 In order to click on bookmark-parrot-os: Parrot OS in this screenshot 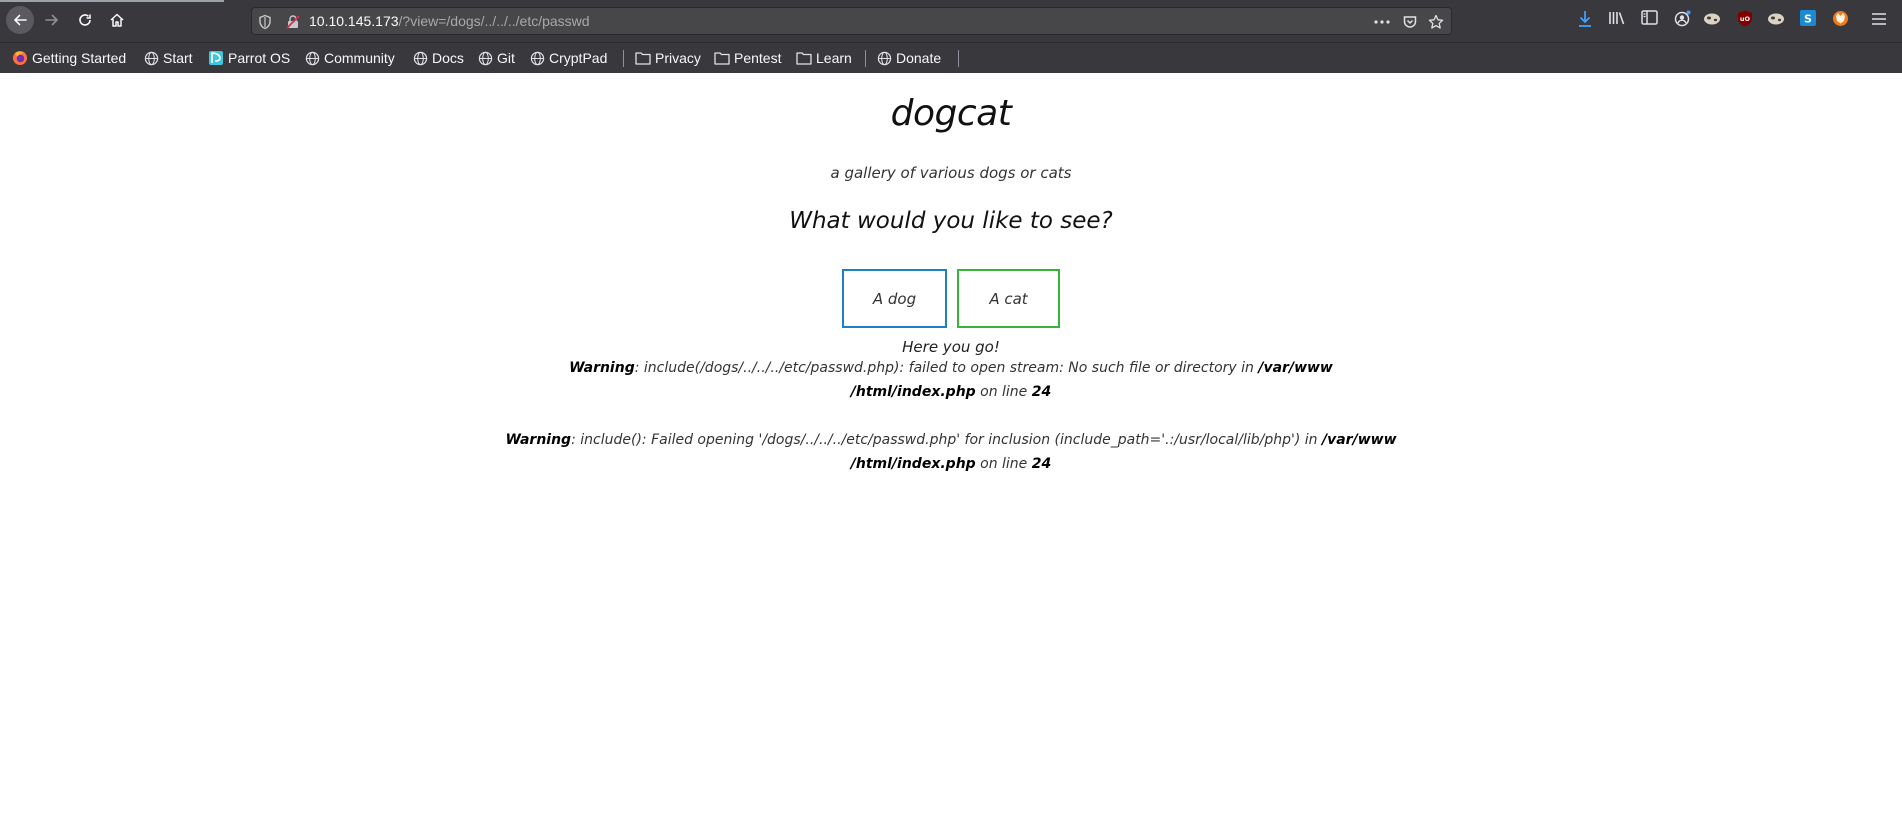, I will do `click(249, 58)`.